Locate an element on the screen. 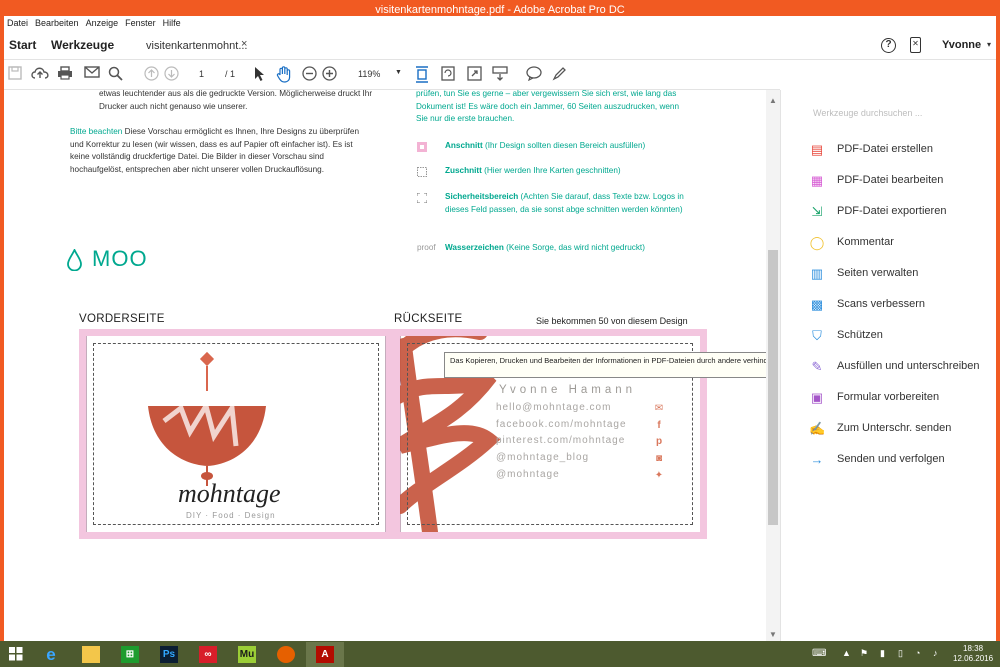 Image resolution: width=1000 pixels, height=667 pixels. tool-item-label: PDF-Datei bearbeiten is located at coordinates (890, 180).